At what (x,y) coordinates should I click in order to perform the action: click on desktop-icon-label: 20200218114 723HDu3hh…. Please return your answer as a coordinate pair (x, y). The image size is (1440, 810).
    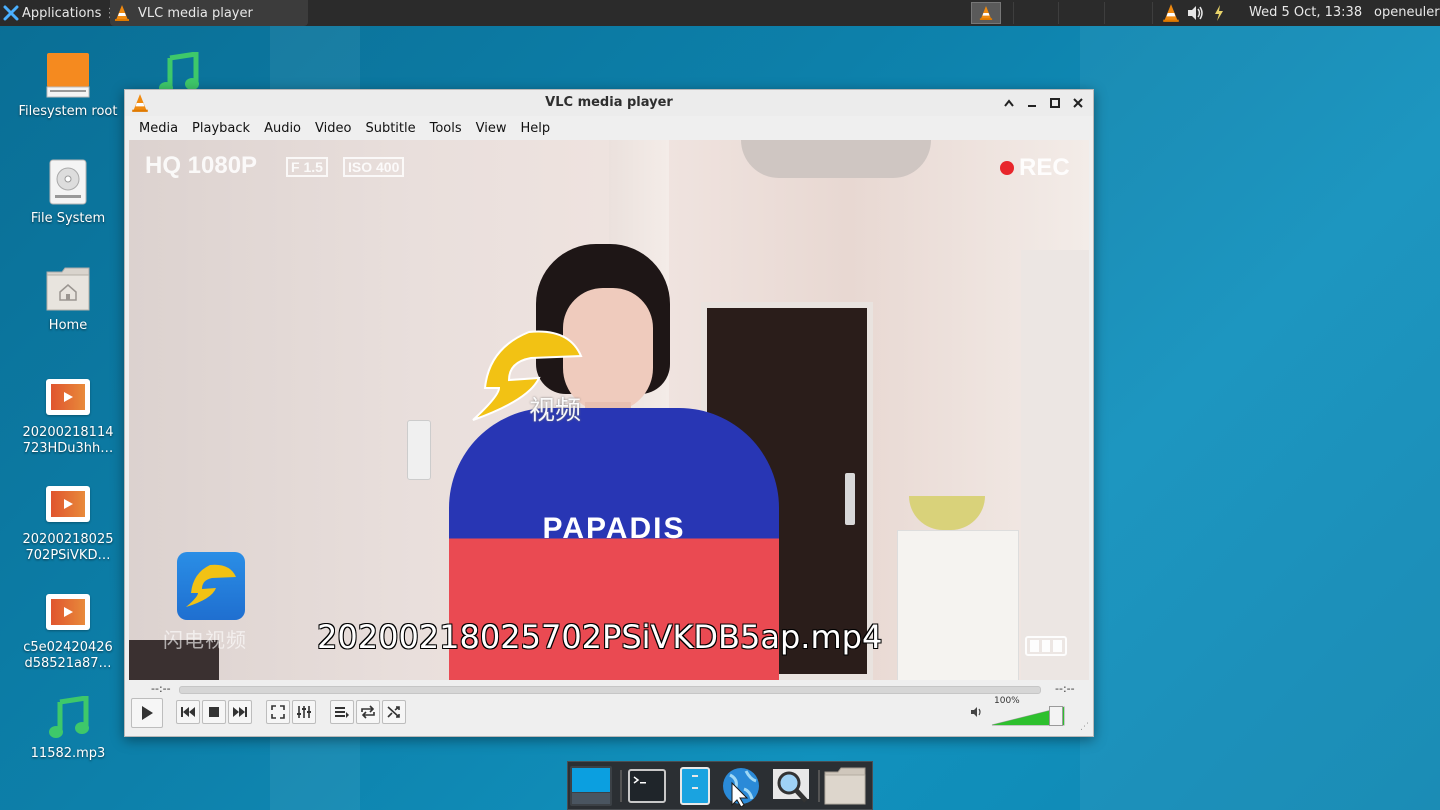
    Looking at the image, I should click on (68, 440).